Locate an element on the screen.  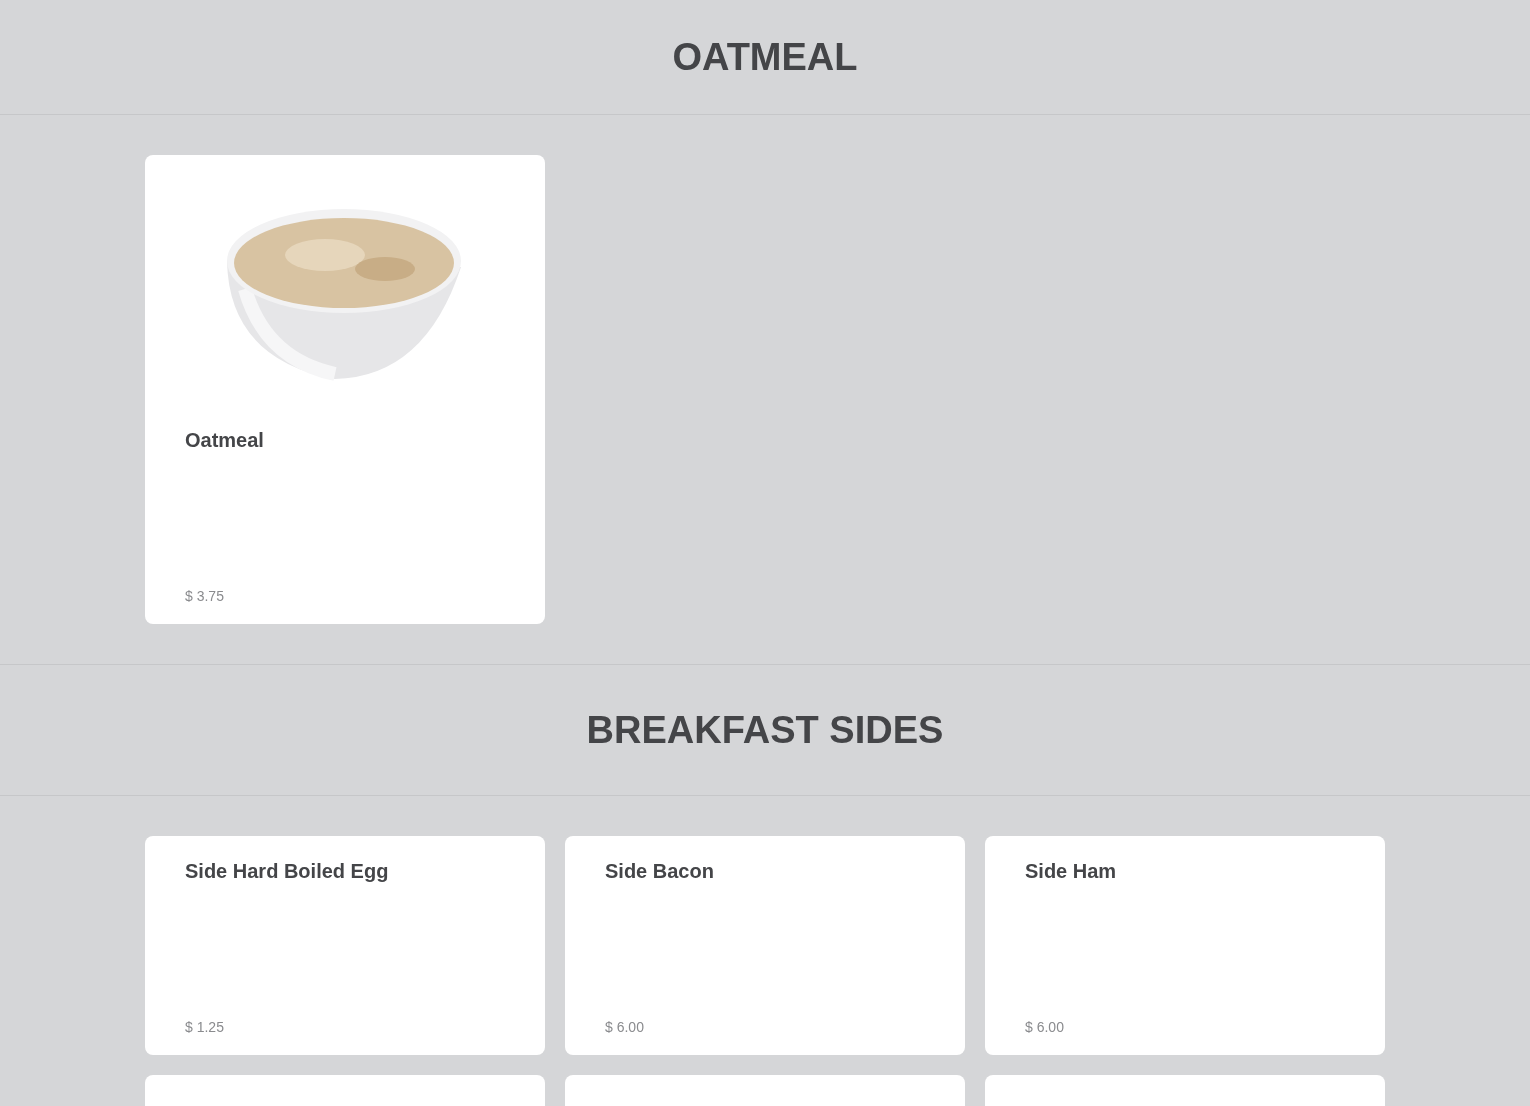
section-title: OATMEAL is located at coordinates (765, 57).